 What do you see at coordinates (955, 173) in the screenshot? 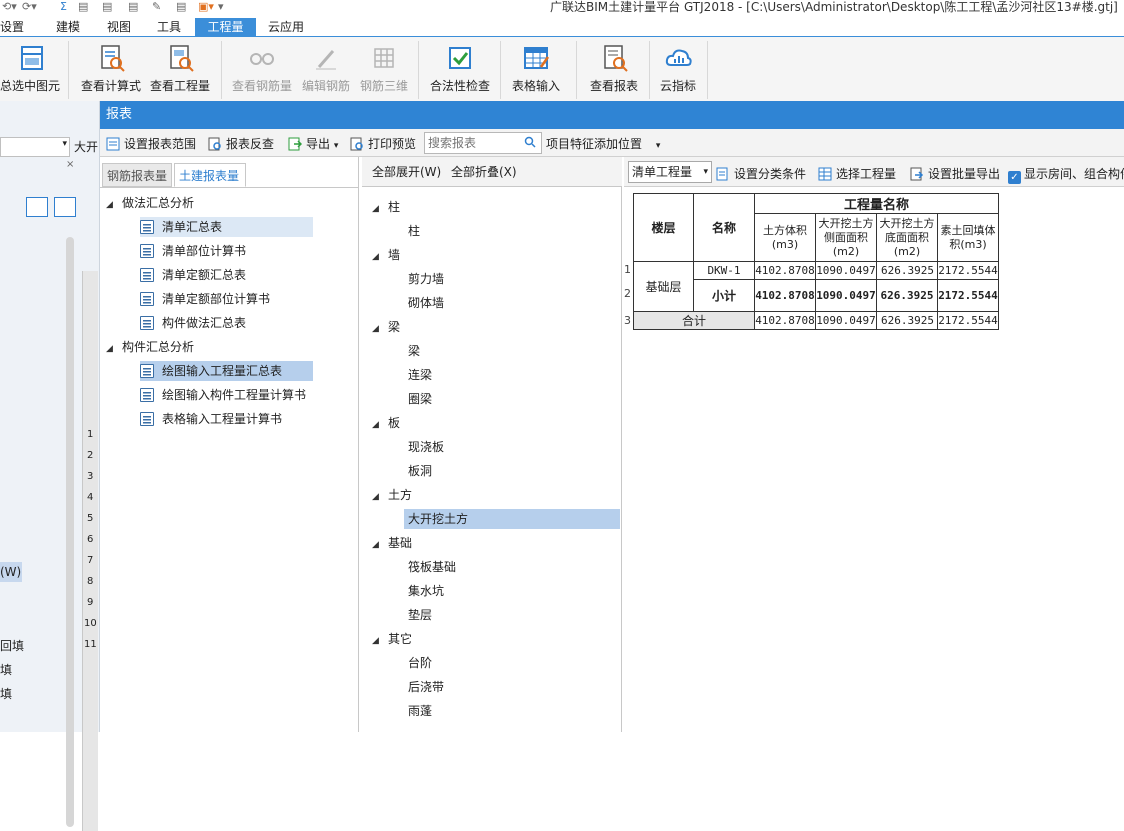
I see `batch-export-button: 设置批量导出` at bounding box center [955, 173].